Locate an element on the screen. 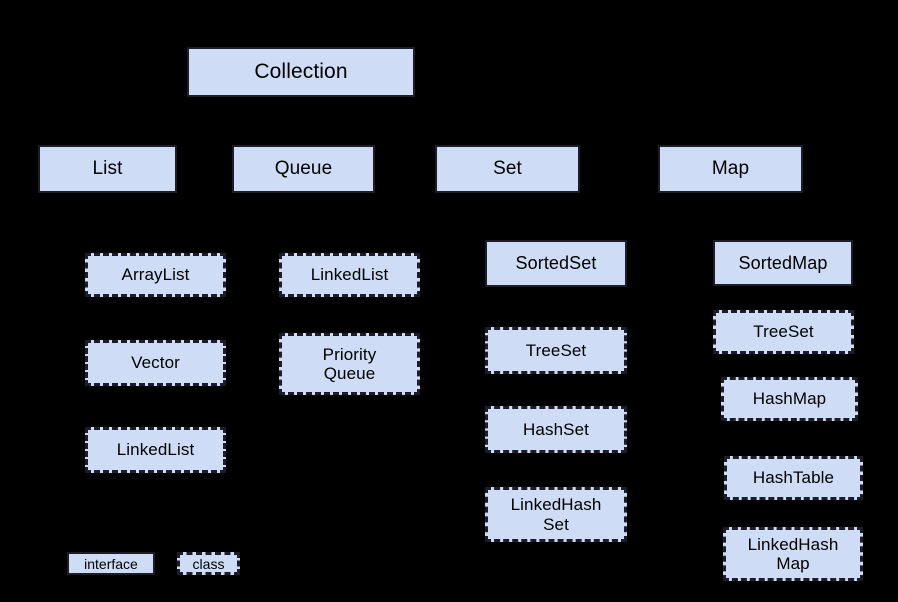  node-sortedmap: SortedMap is located at coordinates (783, 263).